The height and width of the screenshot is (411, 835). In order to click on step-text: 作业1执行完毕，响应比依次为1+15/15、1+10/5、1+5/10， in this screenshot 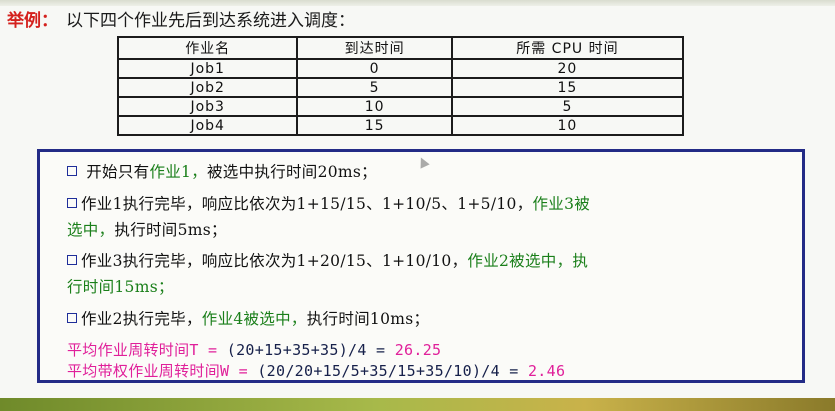, I will do `click(307, 204)`.